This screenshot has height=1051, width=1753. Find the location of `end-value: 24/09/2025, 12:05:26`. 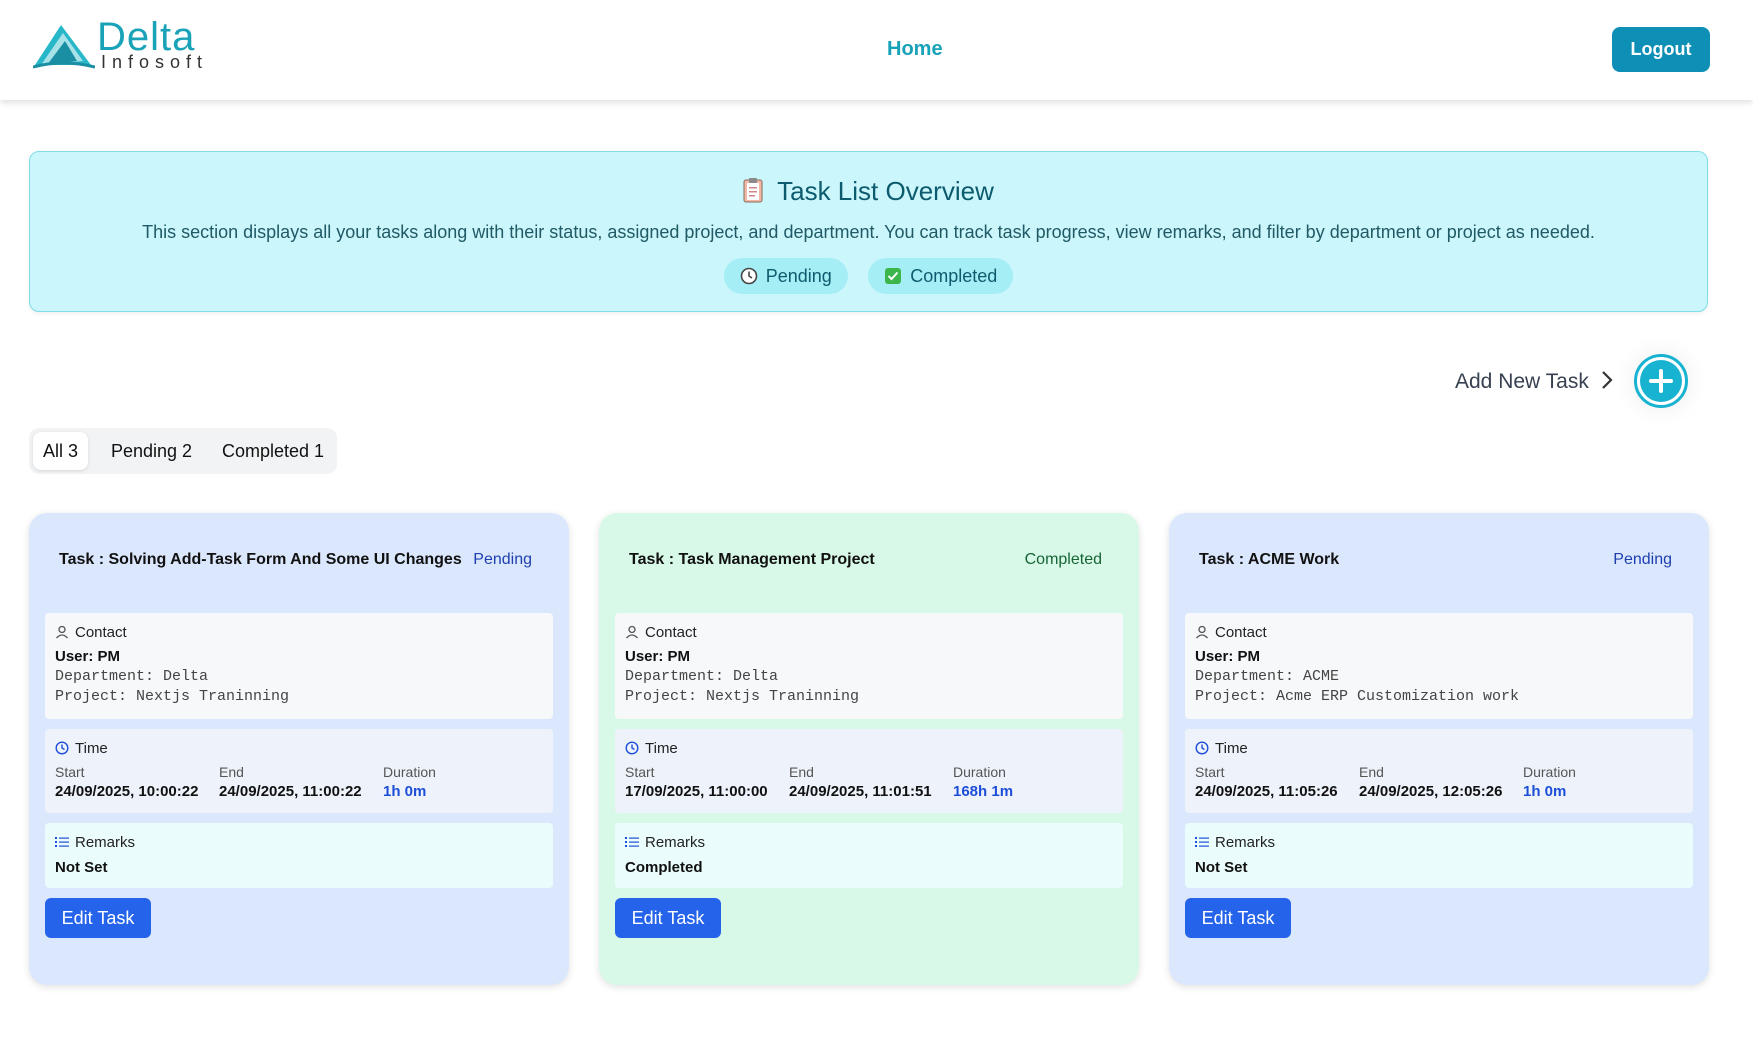

end-value: 24/09/2025, 12:05:26 is located at coordinates (1431, 791).